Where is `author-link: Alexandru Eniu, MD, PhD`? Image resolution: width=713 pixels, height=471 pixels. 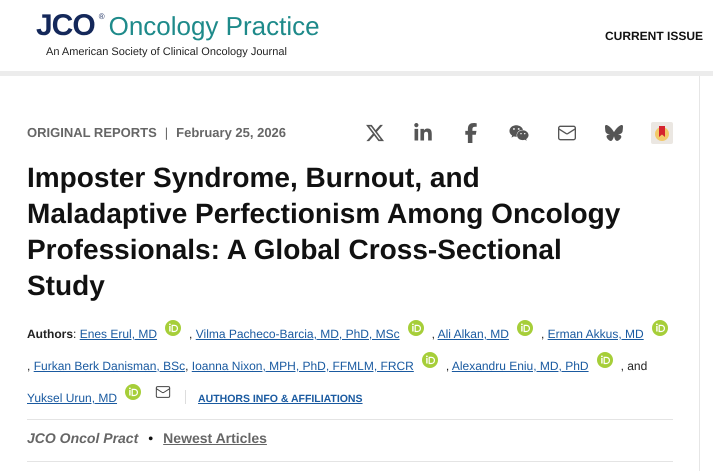
author-link: Alexandru Eniu, MD, PhD is located at coordinates (520, 366).